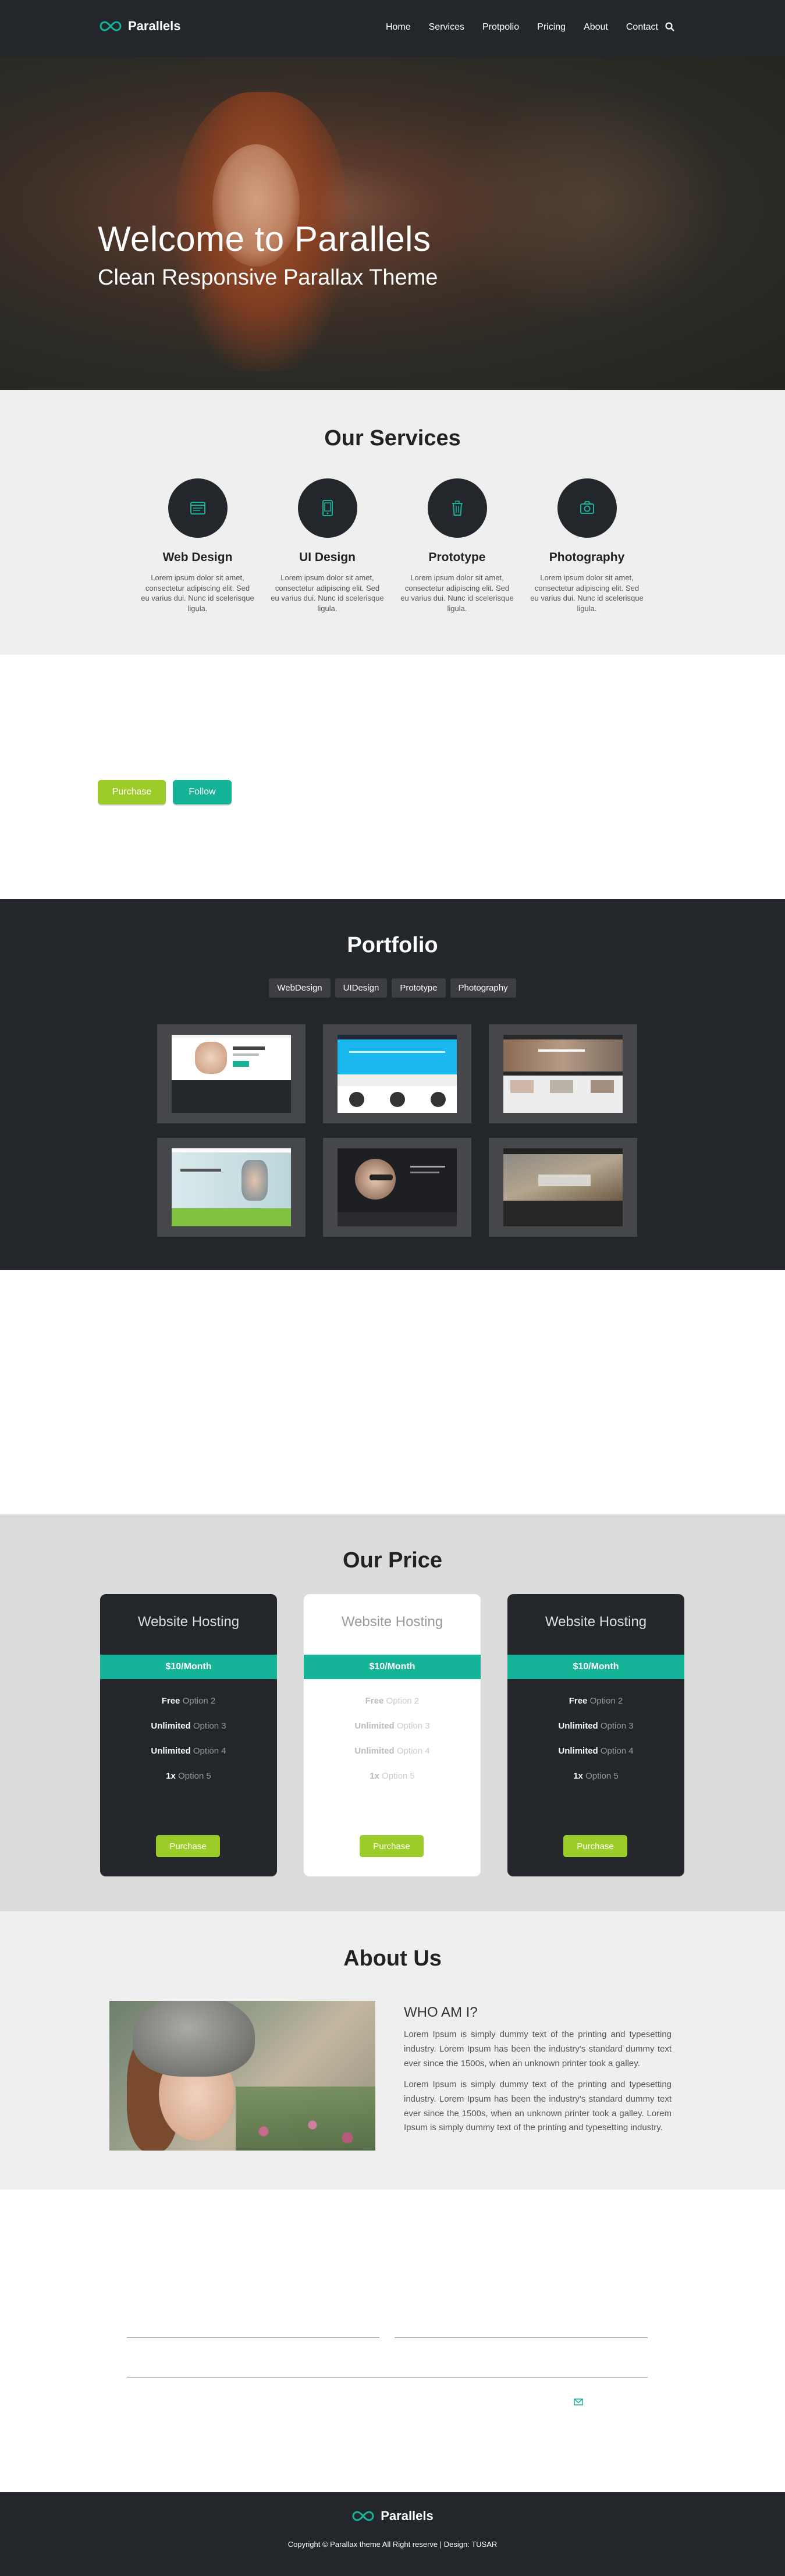 Image resolution: width=785 pixels, height=2576 pixels. What do you see at coordinates (194, 2039) in the screenshot?
I see `about-photo-hat` at bounding box center [194, 2039].